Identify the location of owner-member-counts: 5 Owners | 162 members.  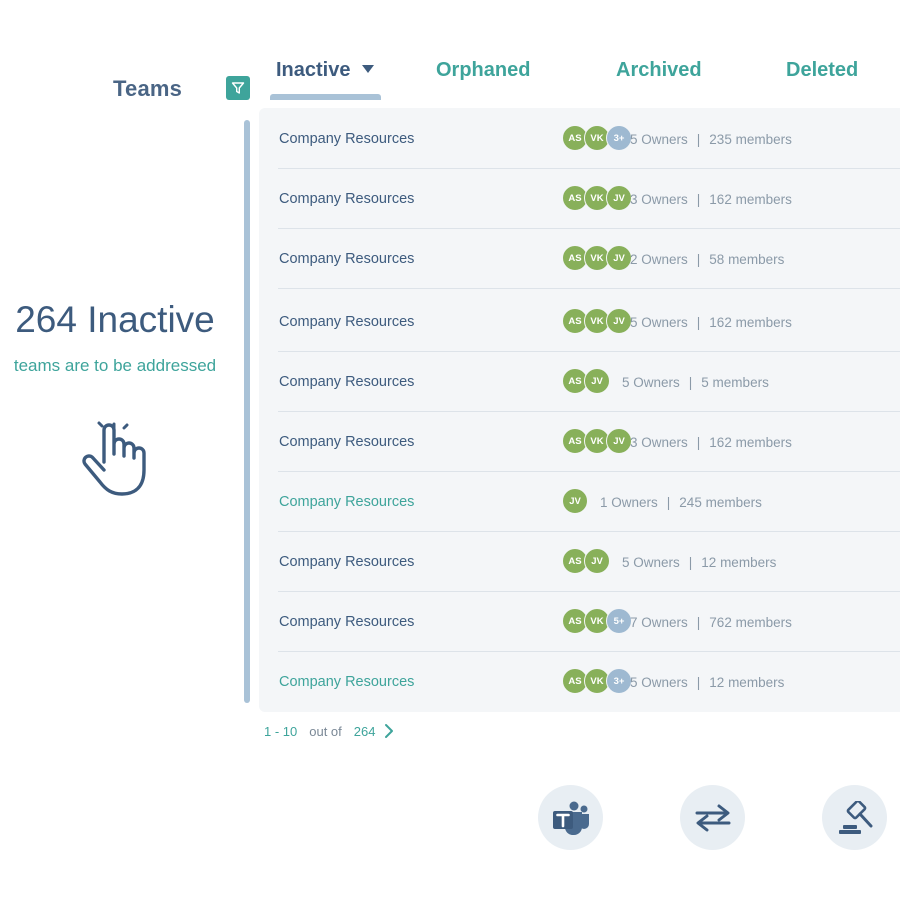
(711, 322).